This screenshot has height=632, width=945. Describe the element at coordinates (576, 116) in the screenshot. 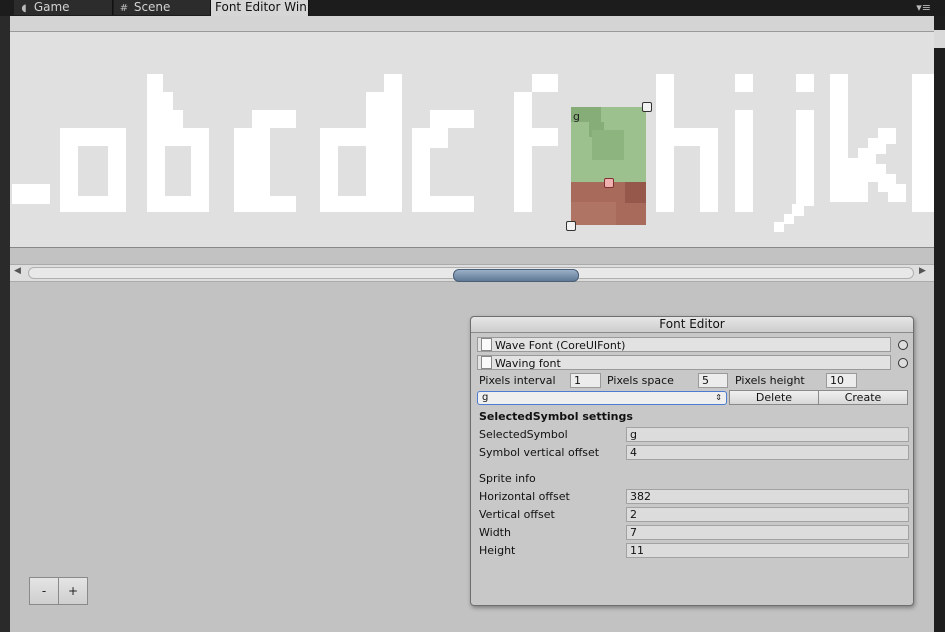

I see `selected-glyph-label: g` at that location.